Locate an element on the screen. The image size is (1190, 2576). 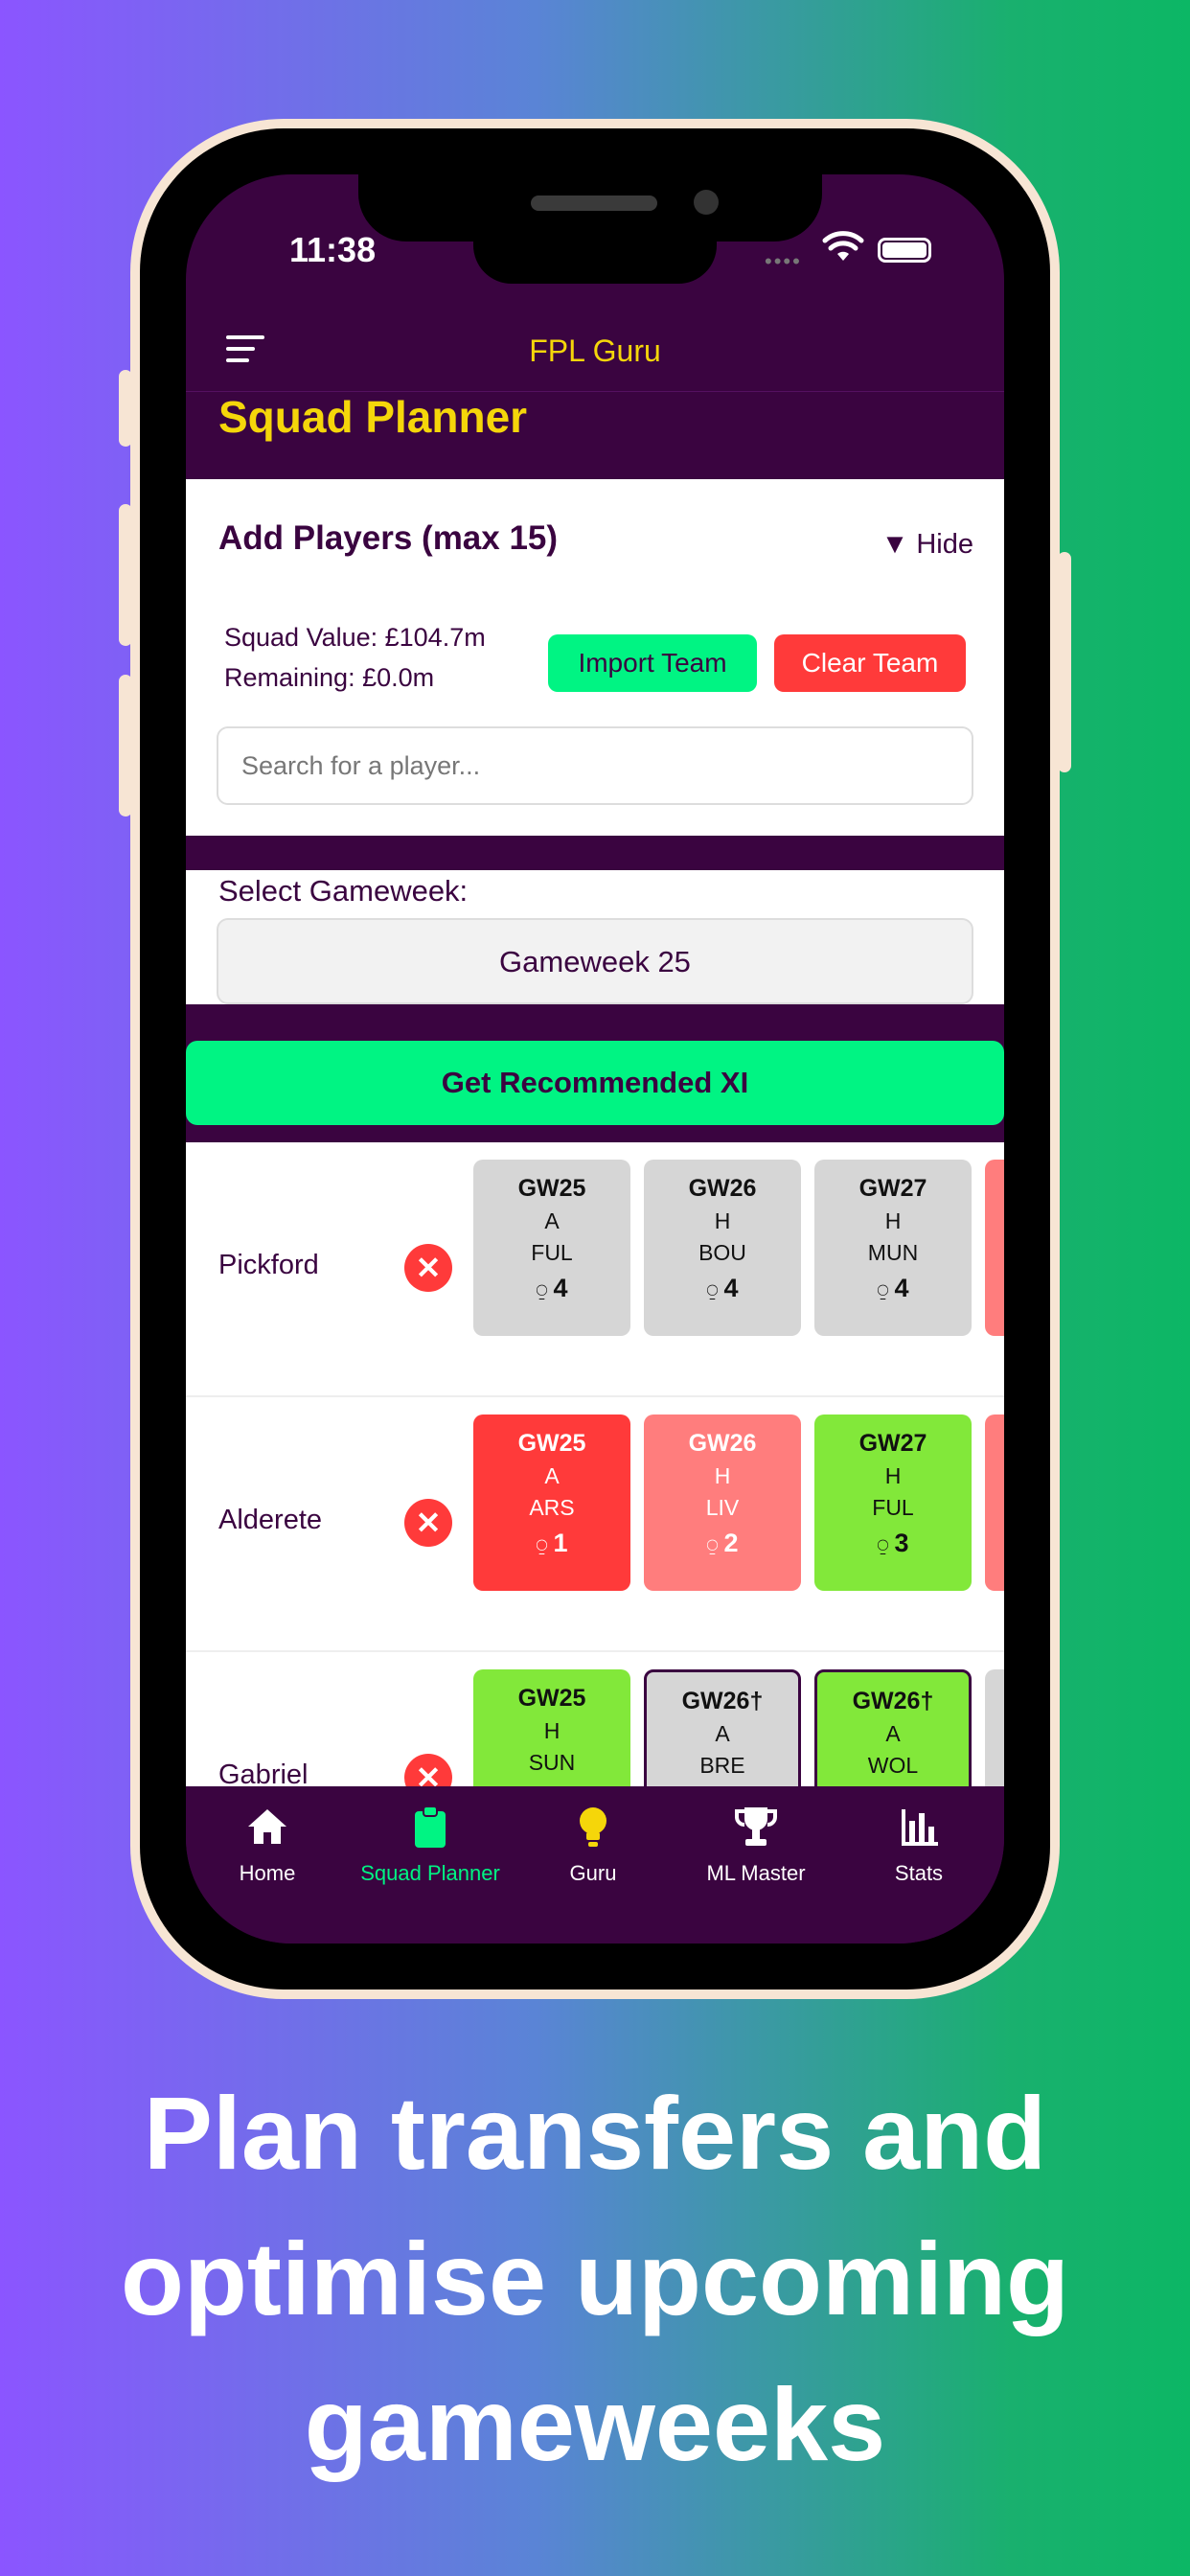
tab-guru: Guru is located at coordinates (593, 1845).